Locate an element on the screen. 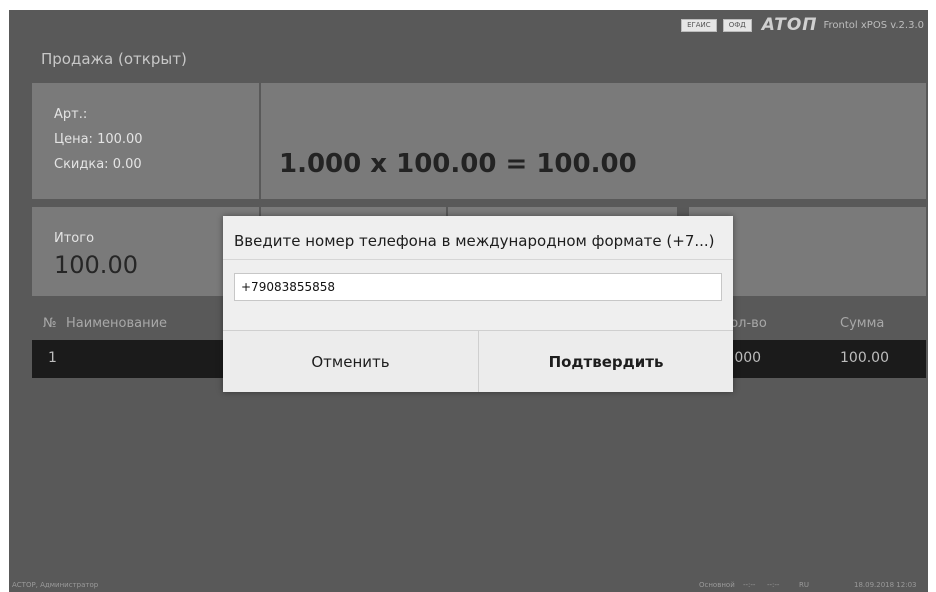  egais-badge: ЕГАИС is located at coordinates (699, 25).